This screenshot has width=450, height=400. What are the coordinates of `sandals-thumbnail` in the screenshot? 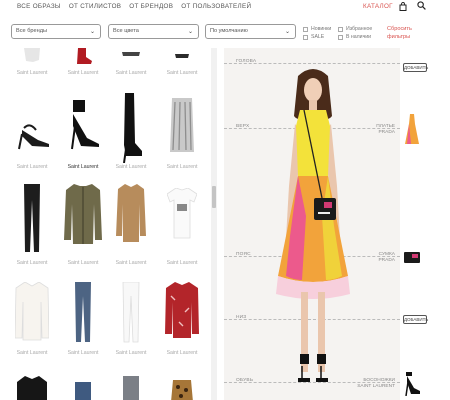 It's located at (412, 384).